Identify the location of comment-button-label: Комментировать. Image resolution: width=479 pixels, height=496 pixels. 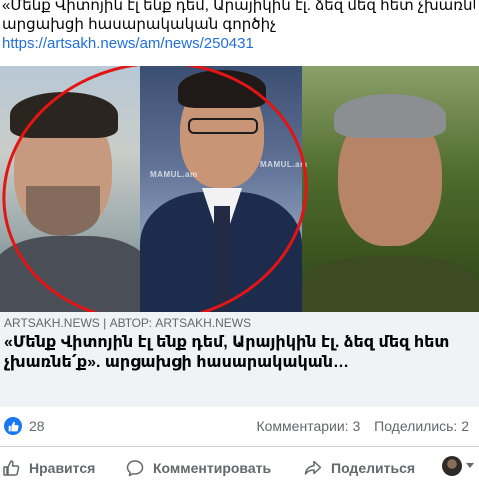
(212, 468).